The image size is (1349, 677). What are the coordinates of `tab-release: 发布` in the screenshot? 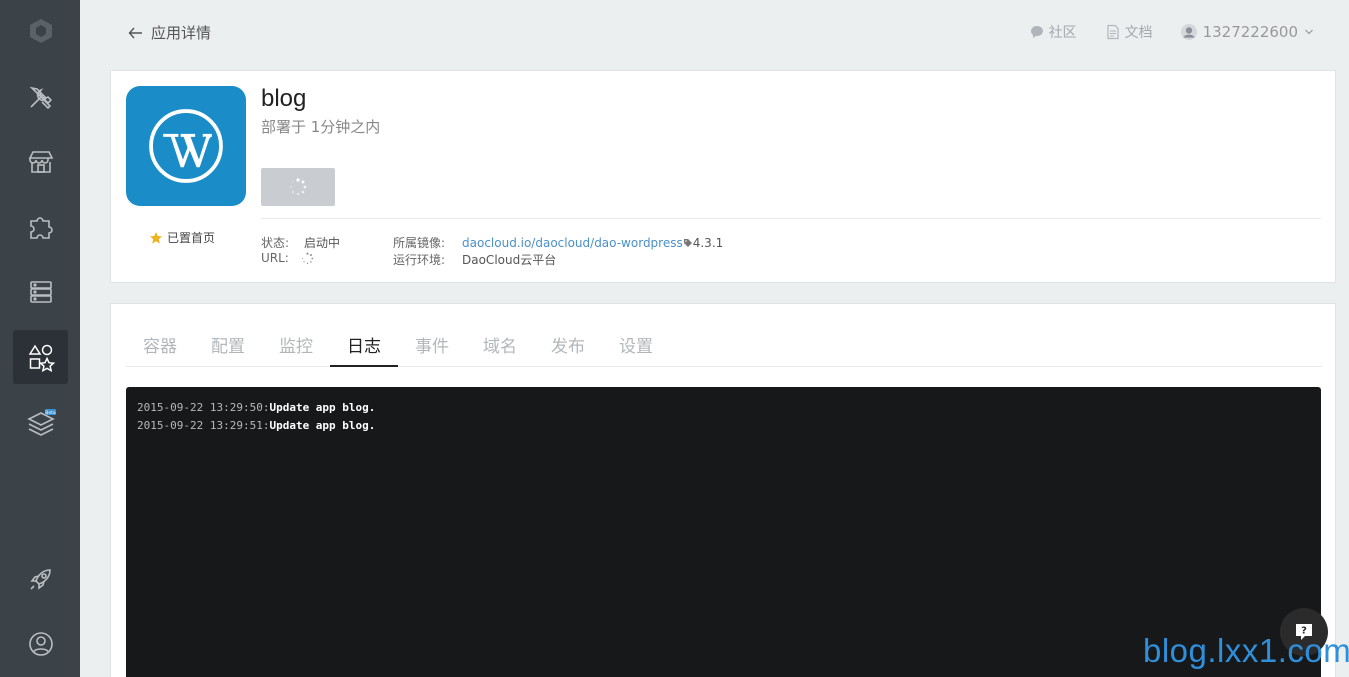 It's located at (568, 344).